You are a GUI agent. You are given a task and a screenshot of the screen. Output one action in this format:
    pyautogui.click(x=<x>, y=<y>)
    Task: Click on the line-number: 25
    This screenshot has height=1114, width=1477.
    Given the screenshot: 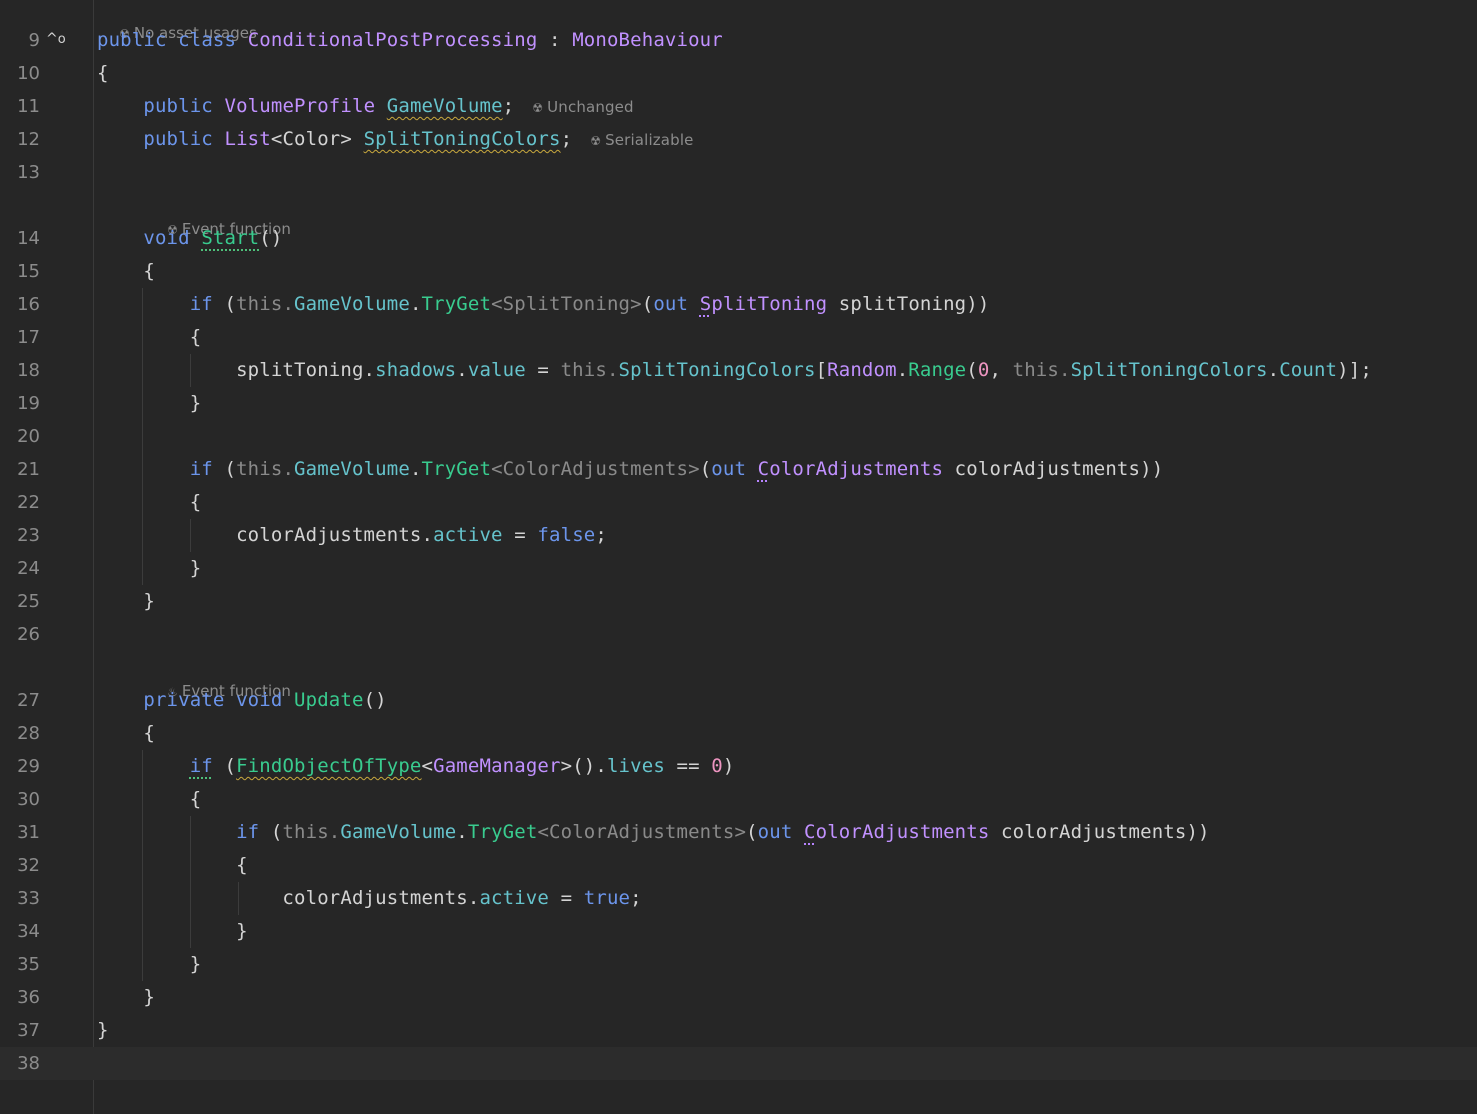 What is the action you would take?
    pyautogui.click(x=28, y=601)
    